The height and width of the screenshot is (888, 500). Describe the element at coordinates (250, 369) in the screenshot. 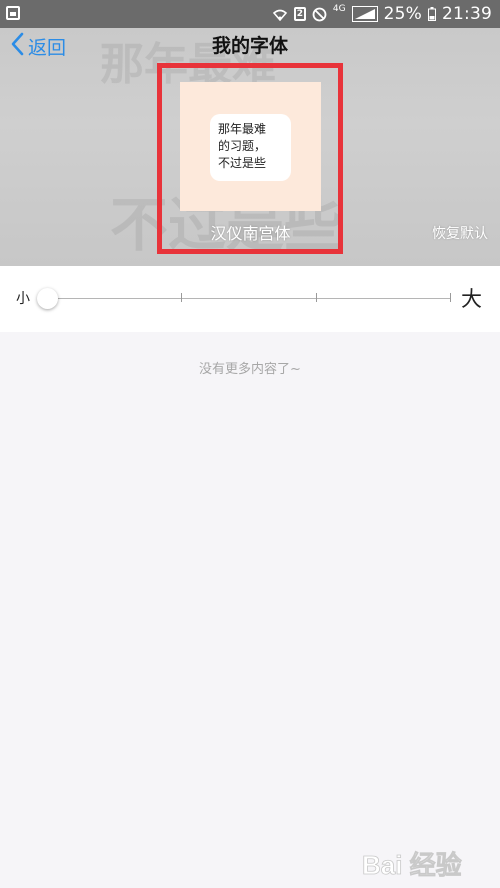

I see `no-more-content-text: 没有更多内容了~` at that location.